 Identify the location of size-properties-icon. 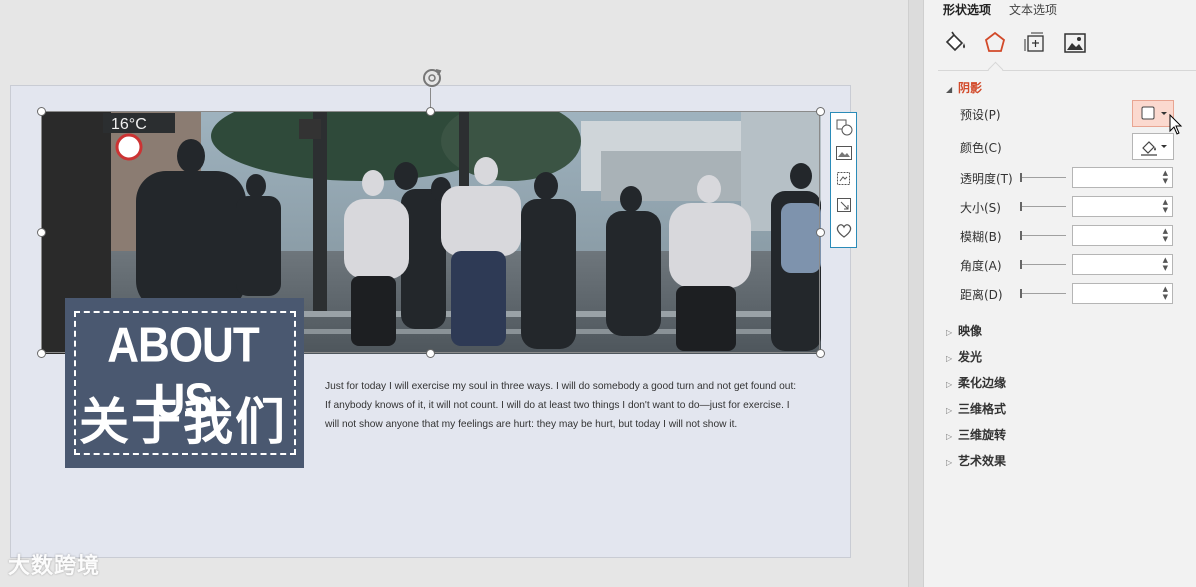
(1035, 43).